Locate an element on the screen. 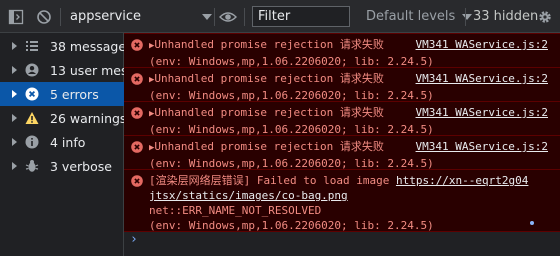 The image size is (560, 256). clear-console-button is located at coordinates (44, 16).